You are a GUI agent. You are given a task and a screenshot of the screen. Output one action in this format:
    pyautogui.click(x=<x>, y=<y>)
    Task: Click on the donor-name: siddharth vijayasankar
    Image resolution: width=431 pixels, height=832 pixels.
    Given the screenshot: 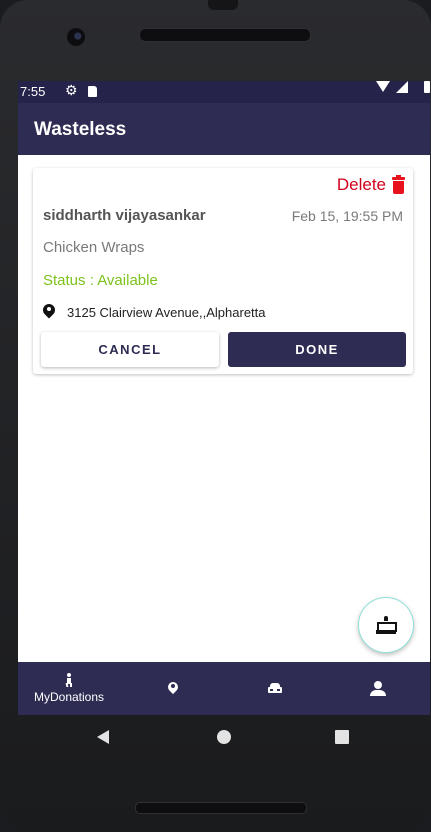 What is the action you would take?
    pyautogui.click(x=124, y=215)
    